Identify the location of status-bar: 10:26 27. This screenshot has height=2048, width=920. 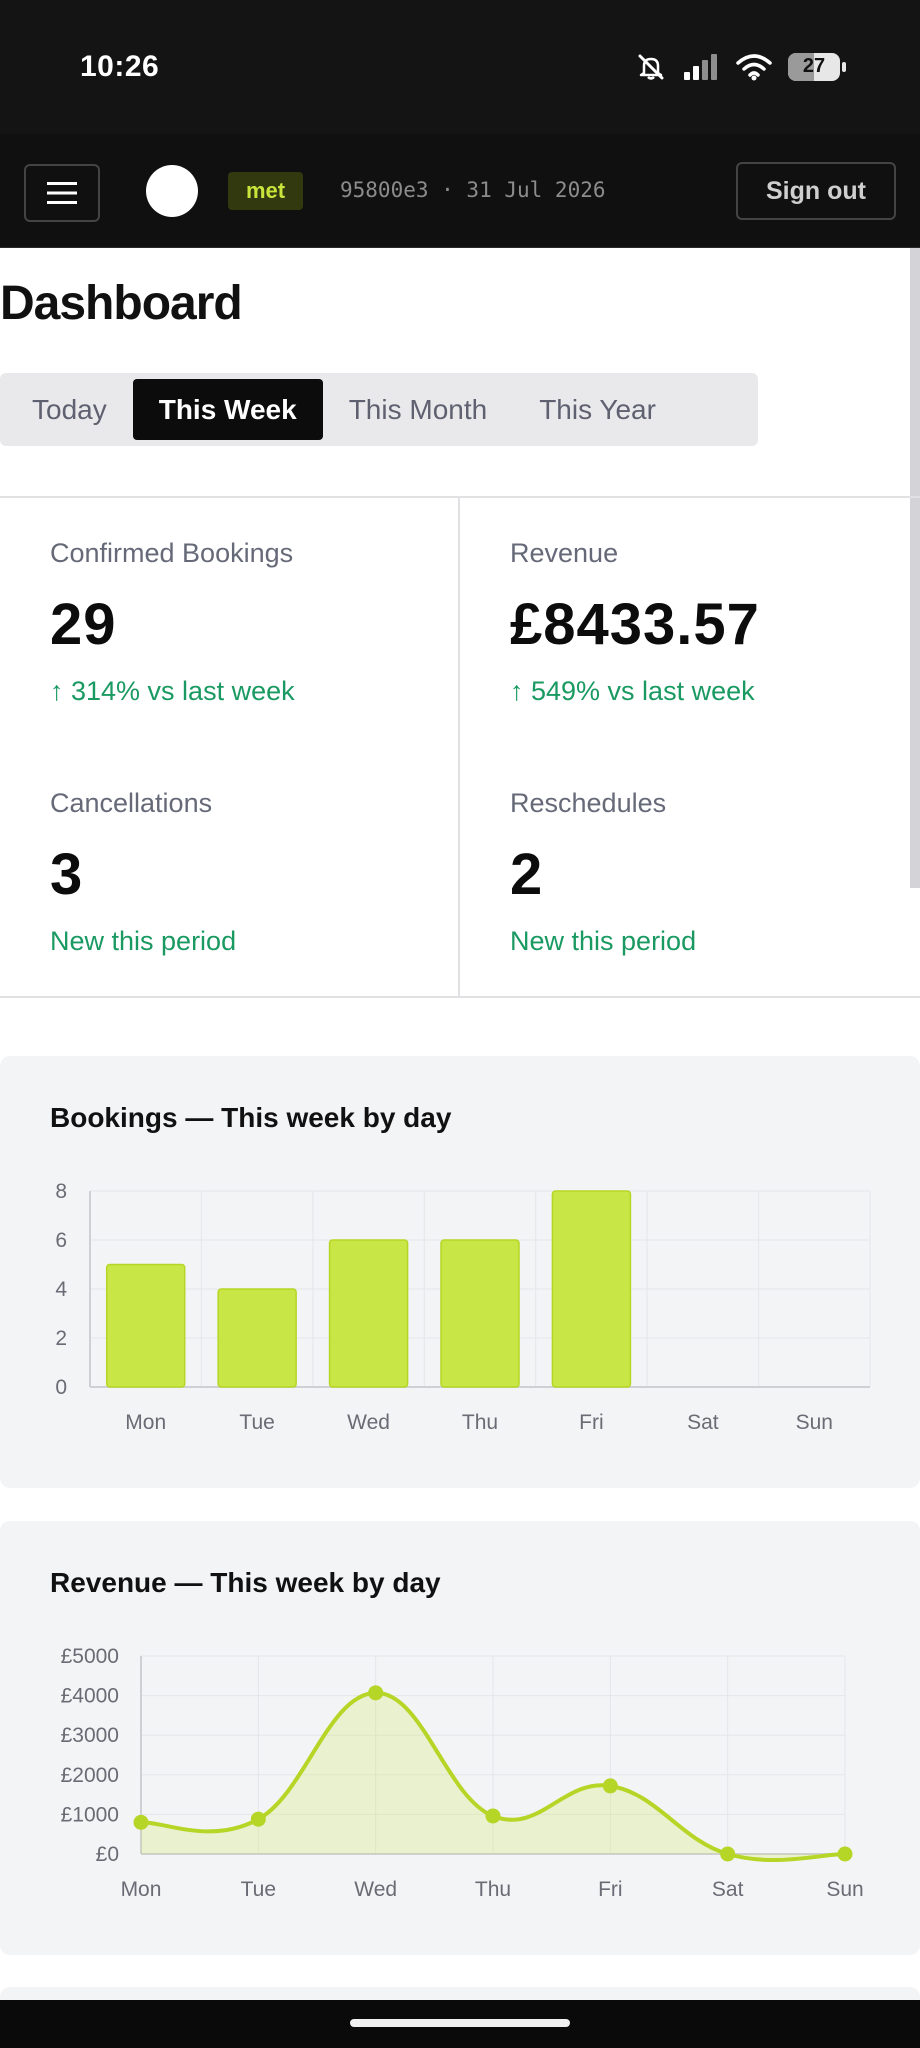
(460, 67).